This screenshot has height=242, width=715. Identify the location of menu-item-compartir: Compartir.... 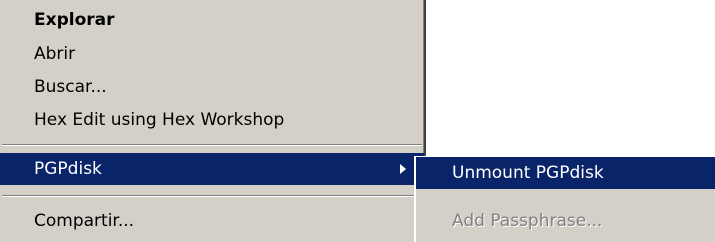
(212, 221).